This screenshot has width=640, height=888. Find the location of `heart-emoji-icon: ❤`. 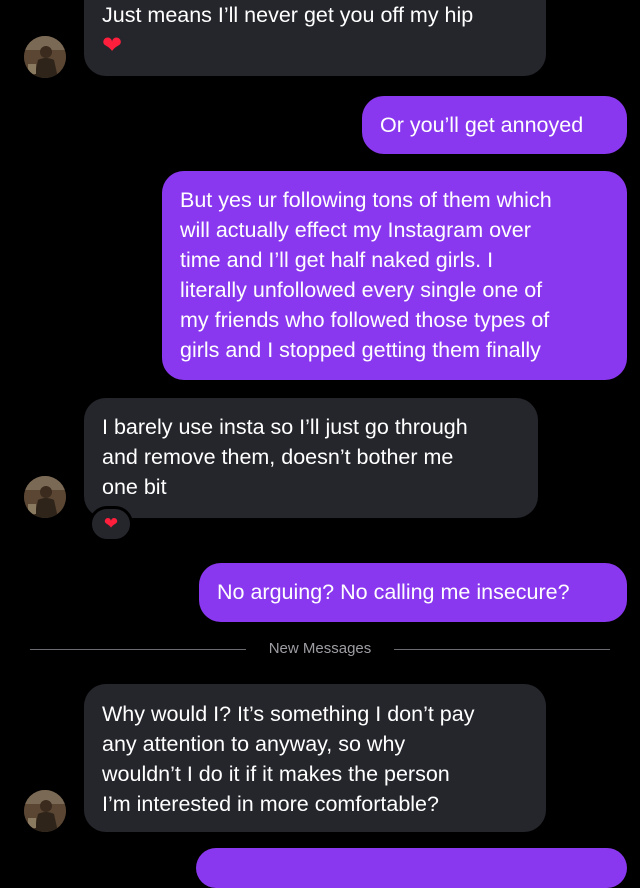

heart-emoji-icon: ❤ is located at coordinates (112, 45).